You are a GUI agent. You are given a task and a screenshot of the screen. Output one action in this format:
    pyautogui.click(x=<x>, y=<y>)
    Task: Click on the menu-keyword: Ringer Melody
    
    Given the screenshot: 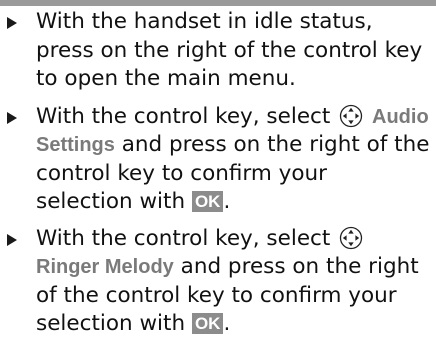 What is the action you would take?
    pyautogui.click(x=105, y=267)
    